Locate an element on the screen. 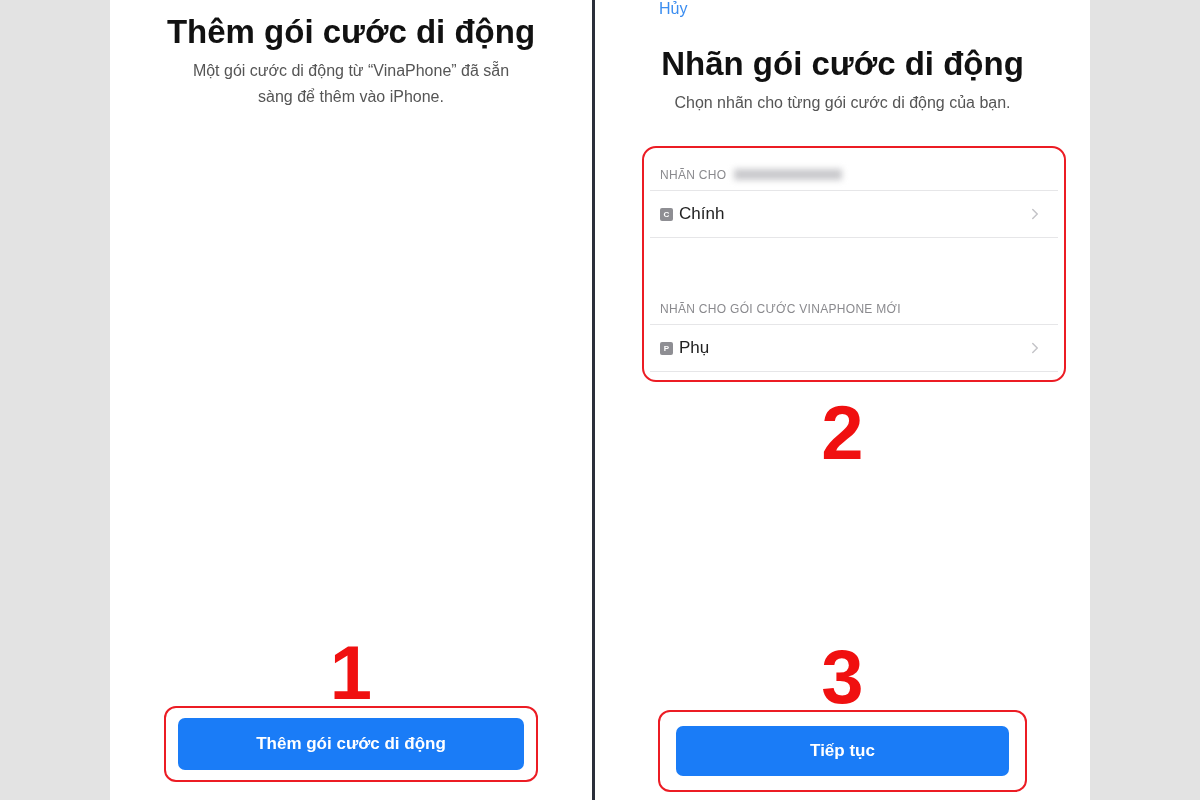 Image resolution: width=1200 pixels, height=800 pixels. add-plan-button: Thêm gói cước di động is located at coordinates (351, 744).